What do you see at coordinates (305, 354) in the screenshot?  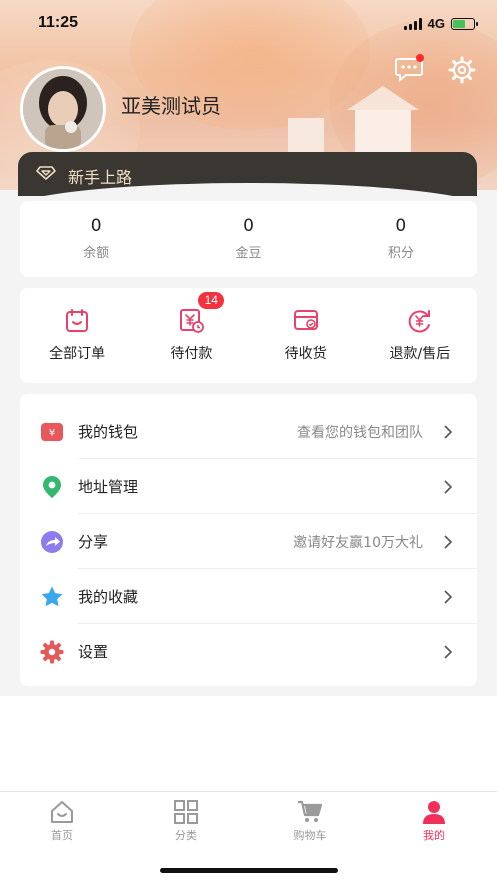 I see `order-label: 待收货` at bounding box center [305, 354].